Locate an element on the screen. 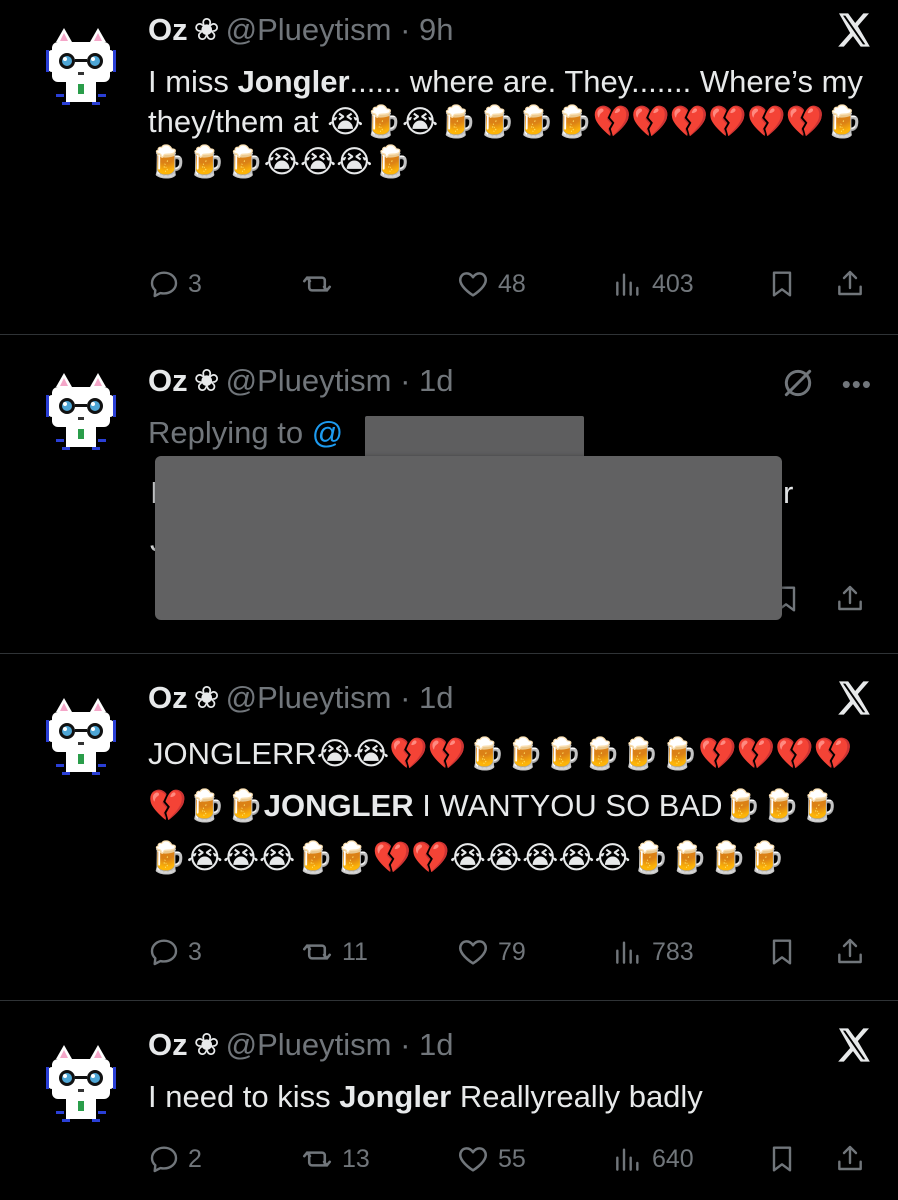 This screenshot has width=898, height=1200. views-button: 640 is located at coordinates (653, 1159).